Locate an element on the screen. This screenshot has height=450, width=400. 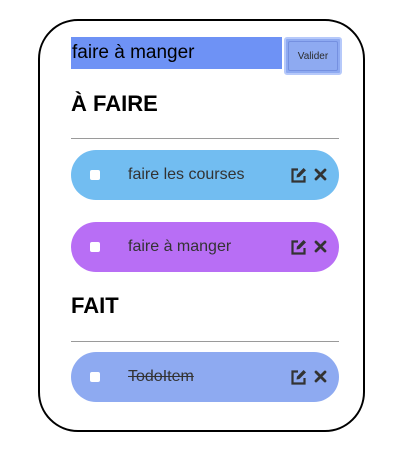
done-section-title: FAIT is located at coordinates (95, 305).